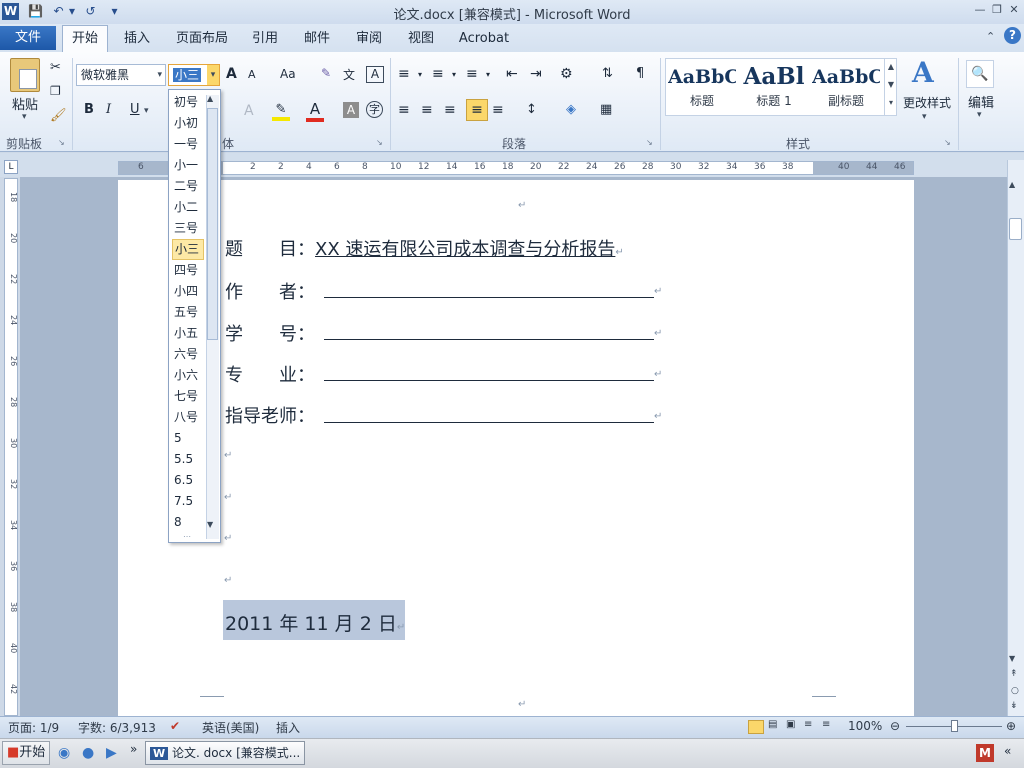 This screenshot has height=768, width=1024. Describe the element at coordinates (1015, 229) in the screenshot. I see `scroll-thumb` at that location.